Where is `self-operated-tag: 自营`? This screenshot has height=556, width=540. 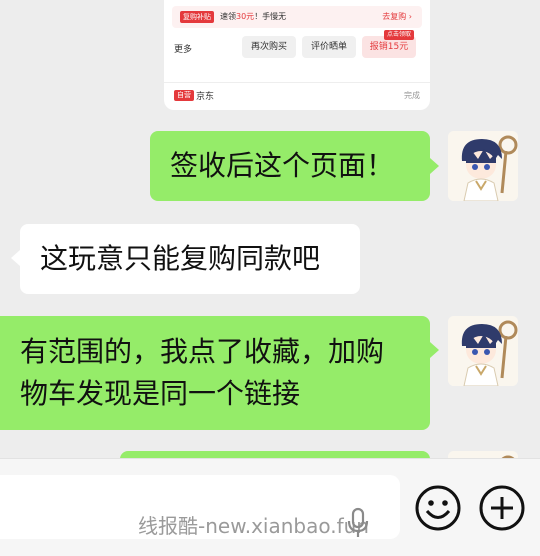
self-operated-tag: 自营 is located at coordinates (184, 95).